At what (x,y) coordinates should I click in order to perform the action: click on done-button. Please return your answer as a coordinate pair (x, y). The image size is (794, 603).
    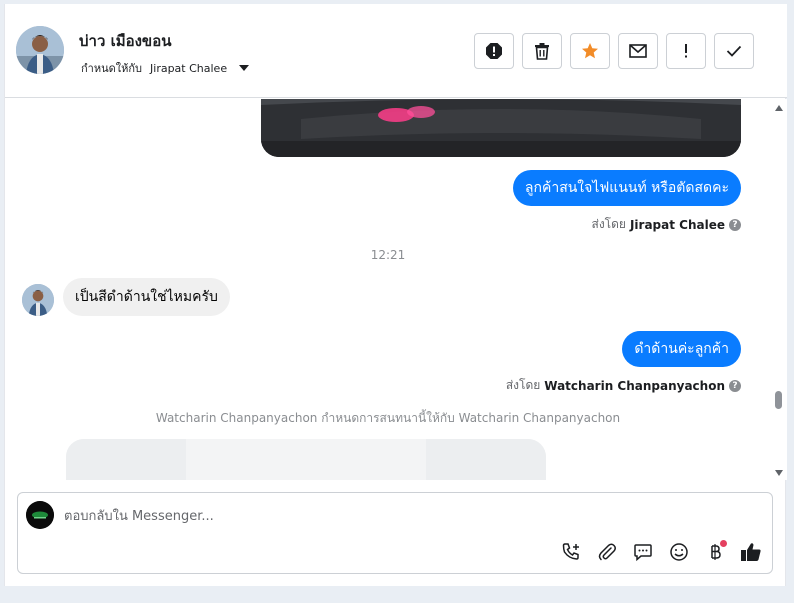
    Looking at the image, I should click on (734, 51).